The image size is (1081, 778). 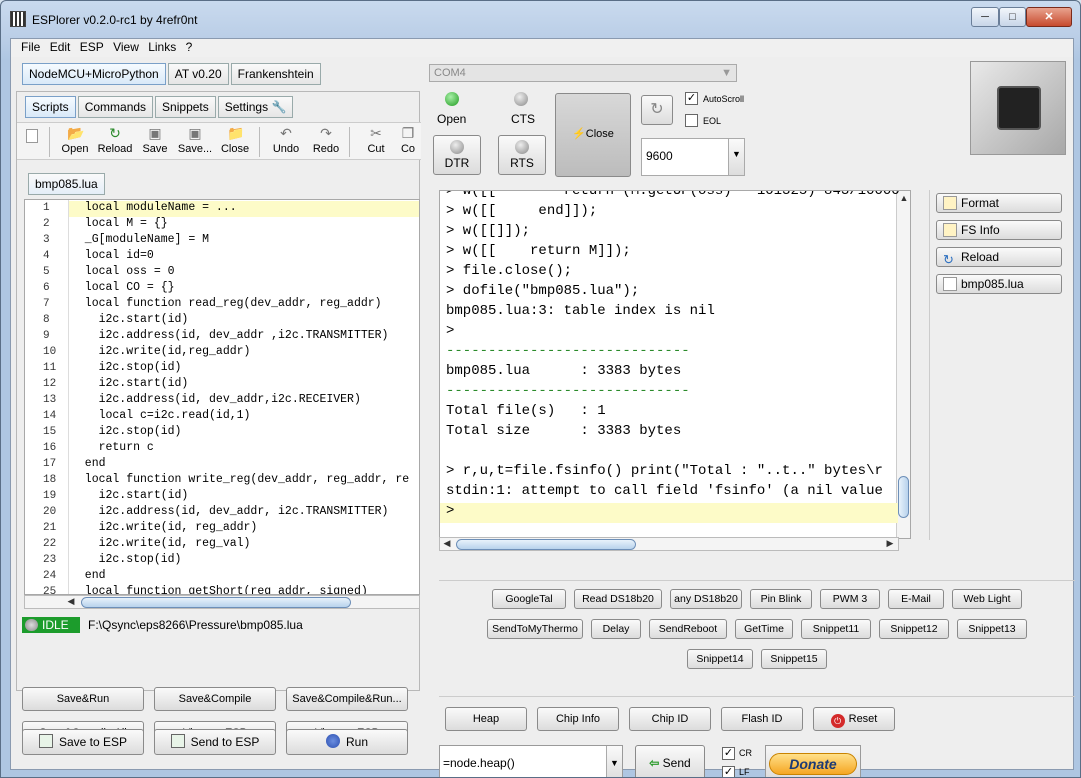 What do you see at coordinates (999, 203) in the screenshot?
I see `format-button: Format` at bounding box center [999, 203].